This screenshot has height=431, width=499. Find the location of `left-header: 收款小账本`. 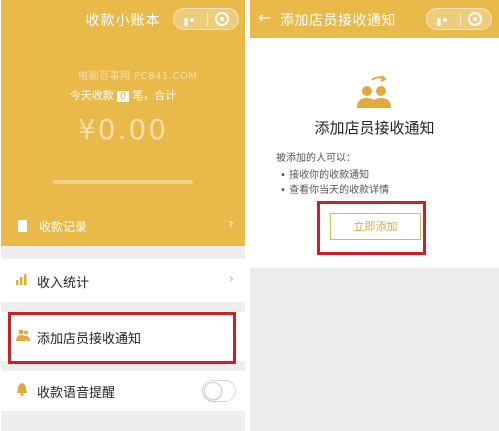

left-header: 收款小账本 is located at coordinates (123, 19).